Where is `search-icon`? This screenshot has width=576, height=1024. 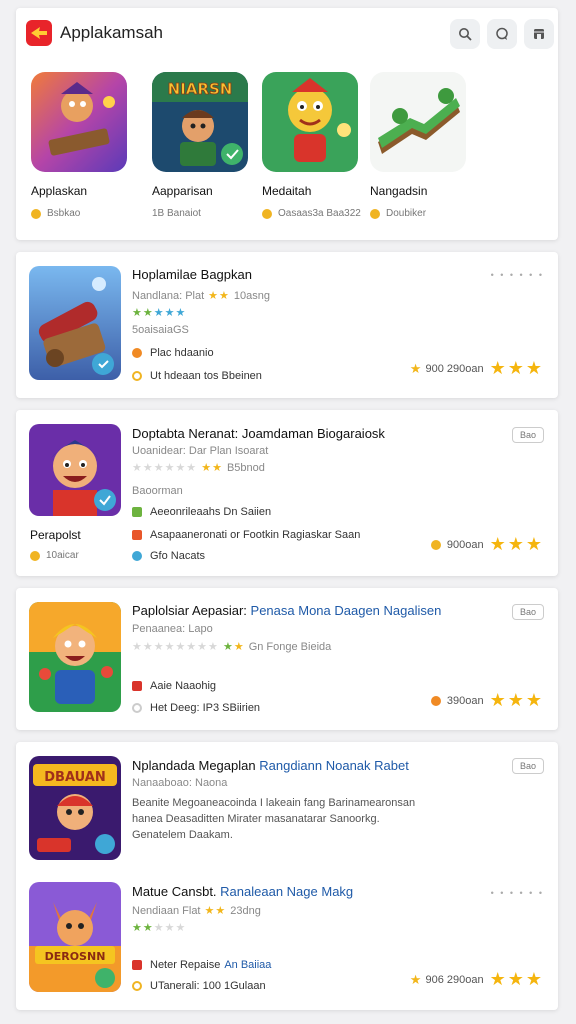 search-icon is located at coordinates (465, 34).